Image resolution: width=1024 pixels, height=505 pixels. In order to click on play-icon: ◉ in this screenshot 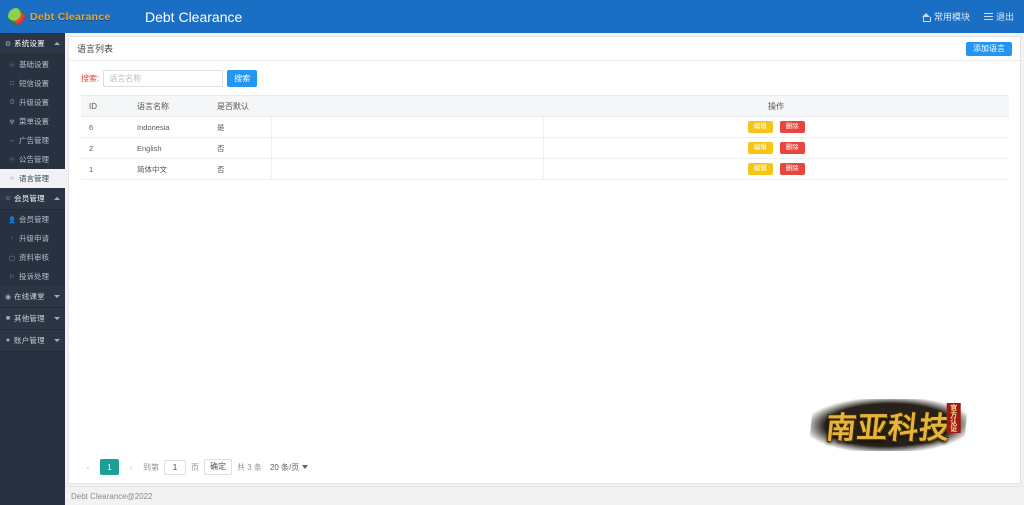, I will do `click(8, 297)`.